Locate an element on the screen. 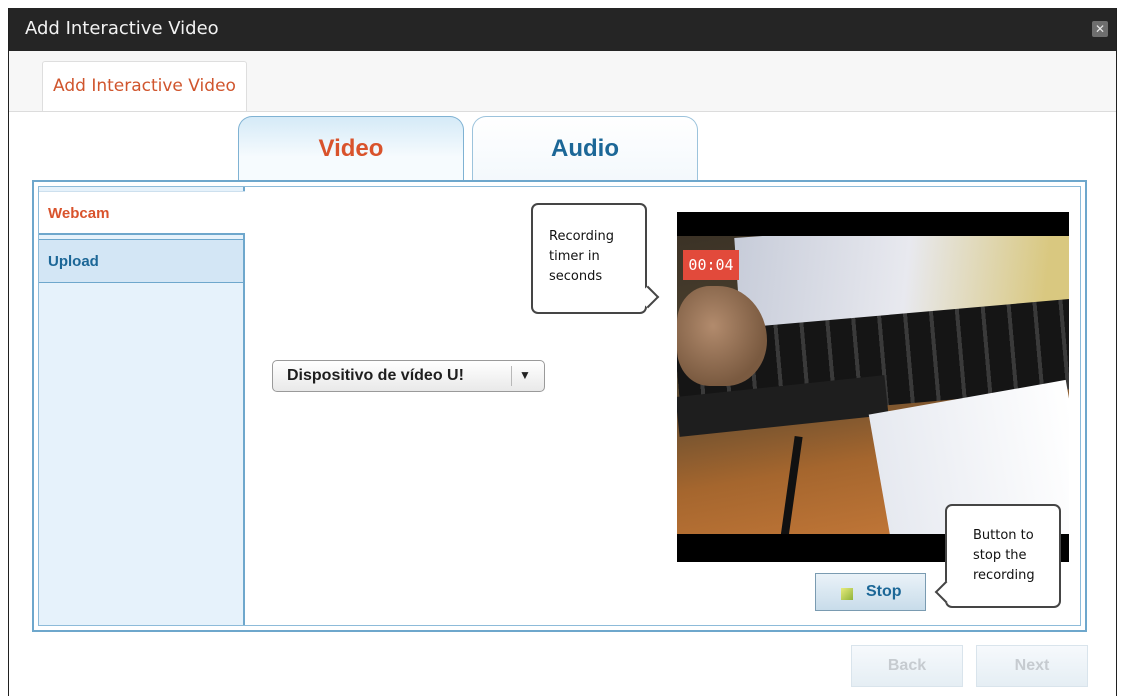 The width and height of the screenshot is (1125, 696). stop-button-label: Stop is located at coordinates (884, 591).